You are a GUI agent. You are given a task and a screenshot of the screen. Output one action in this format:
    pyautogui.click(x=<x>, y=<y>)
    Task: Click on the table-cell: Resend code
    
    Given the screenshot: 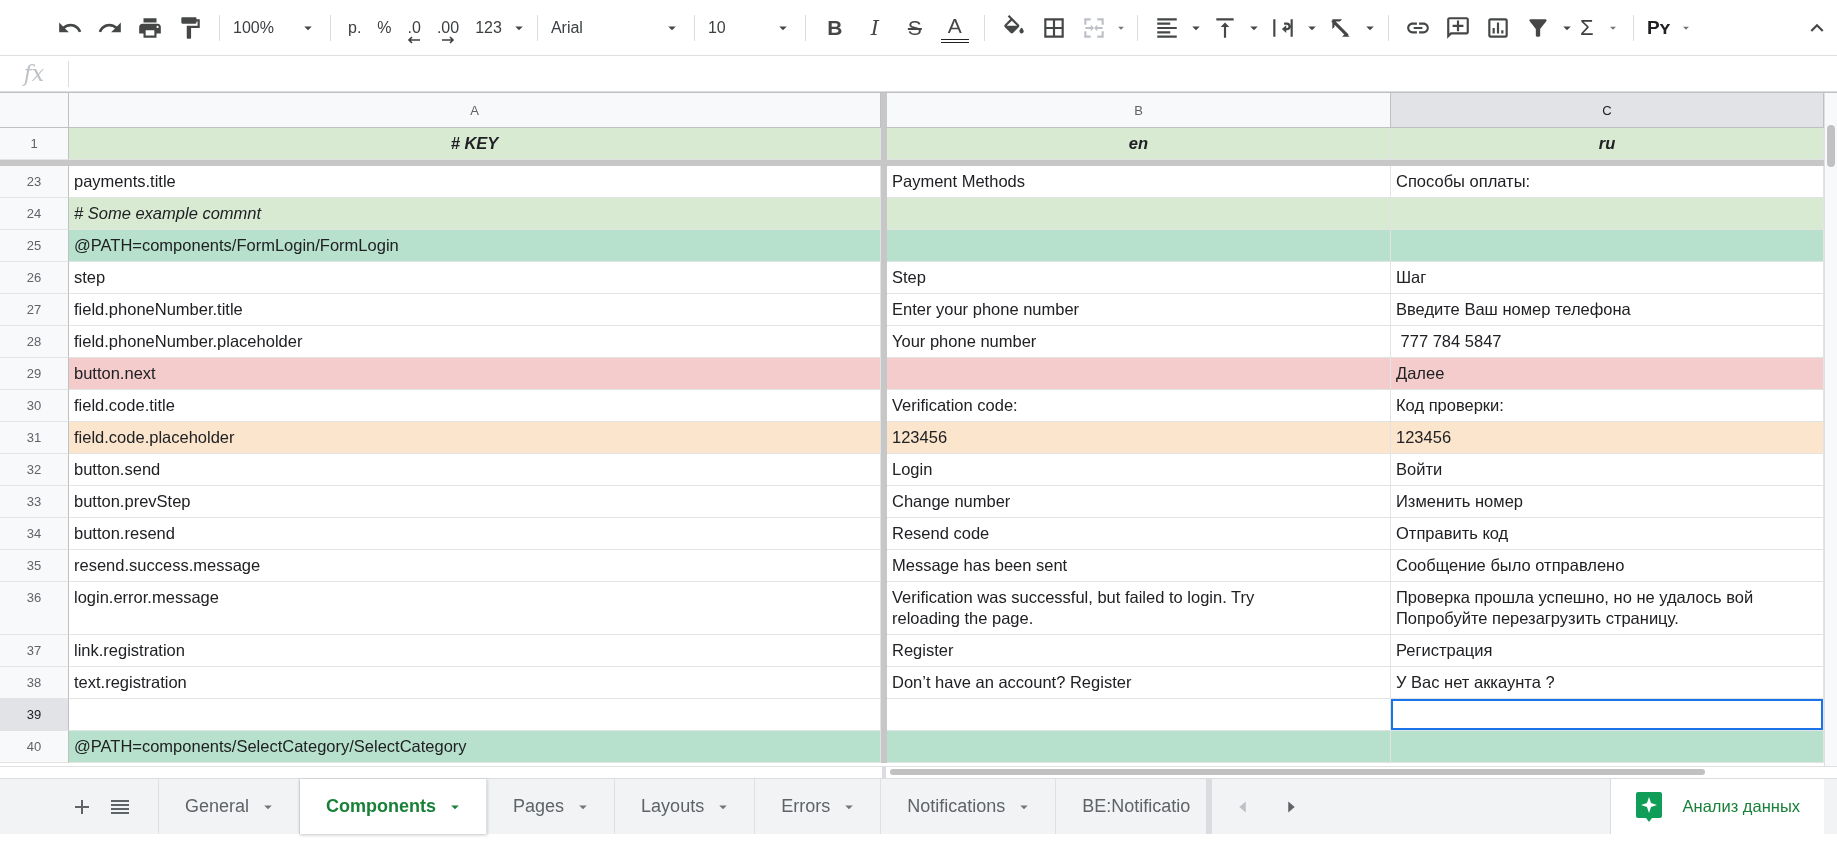 What is the action you would take?
    pyautogui.click(x=1139, y=534)
    